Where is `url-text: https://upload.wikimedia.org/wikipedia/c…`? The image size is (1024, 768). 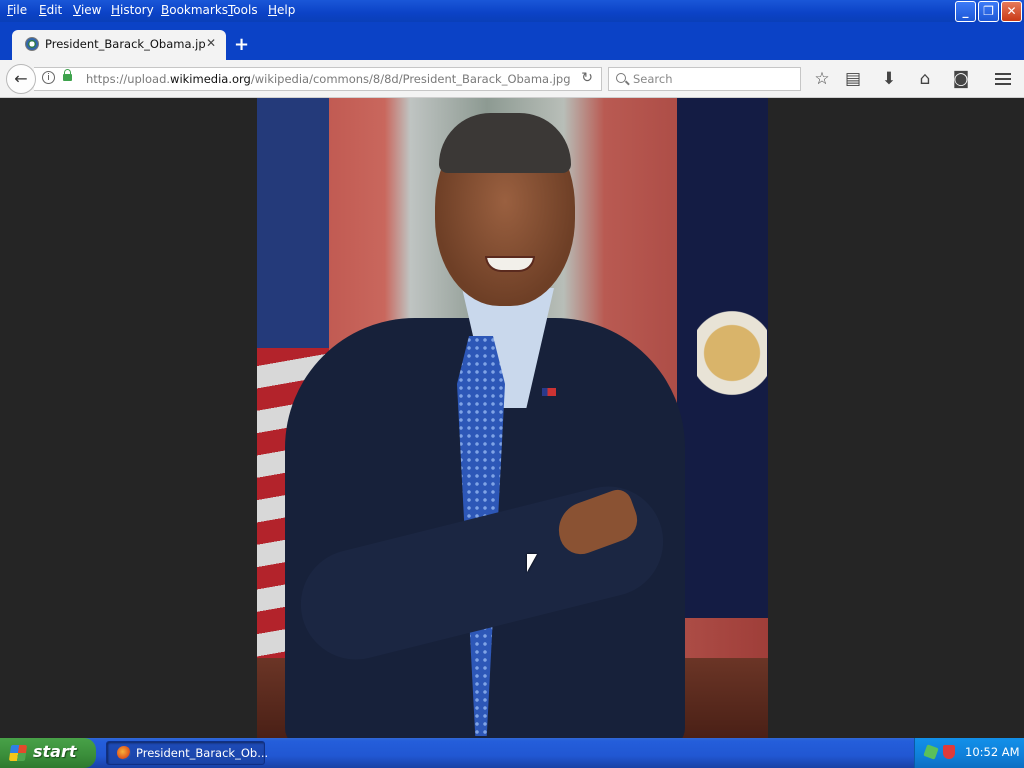
url-text: https://upload.wikimedia.org/wikipedia/c… is located at coordinates (328, 79).